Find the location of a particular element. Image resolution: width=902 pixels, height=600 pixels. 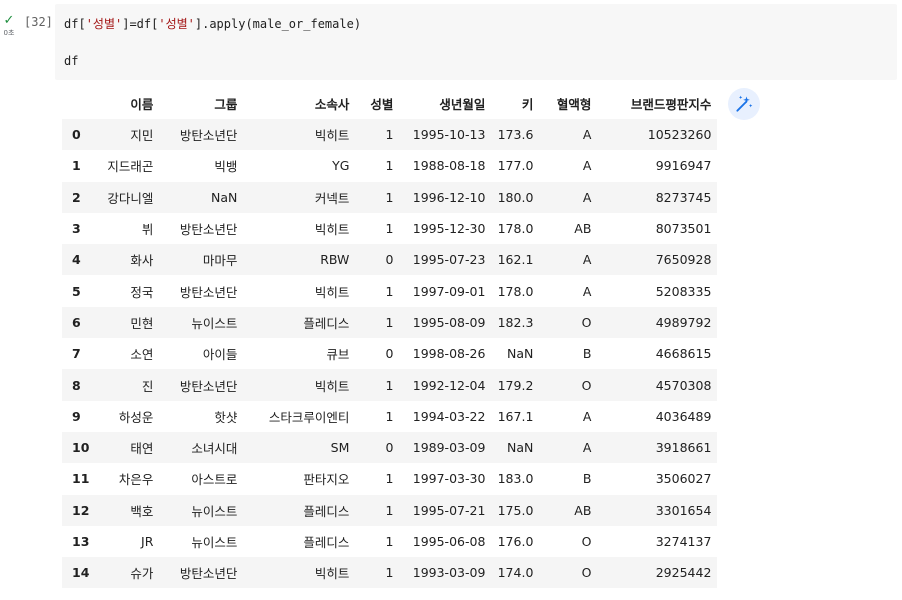

magic-wand-icon is located at coordinates (744, 103).